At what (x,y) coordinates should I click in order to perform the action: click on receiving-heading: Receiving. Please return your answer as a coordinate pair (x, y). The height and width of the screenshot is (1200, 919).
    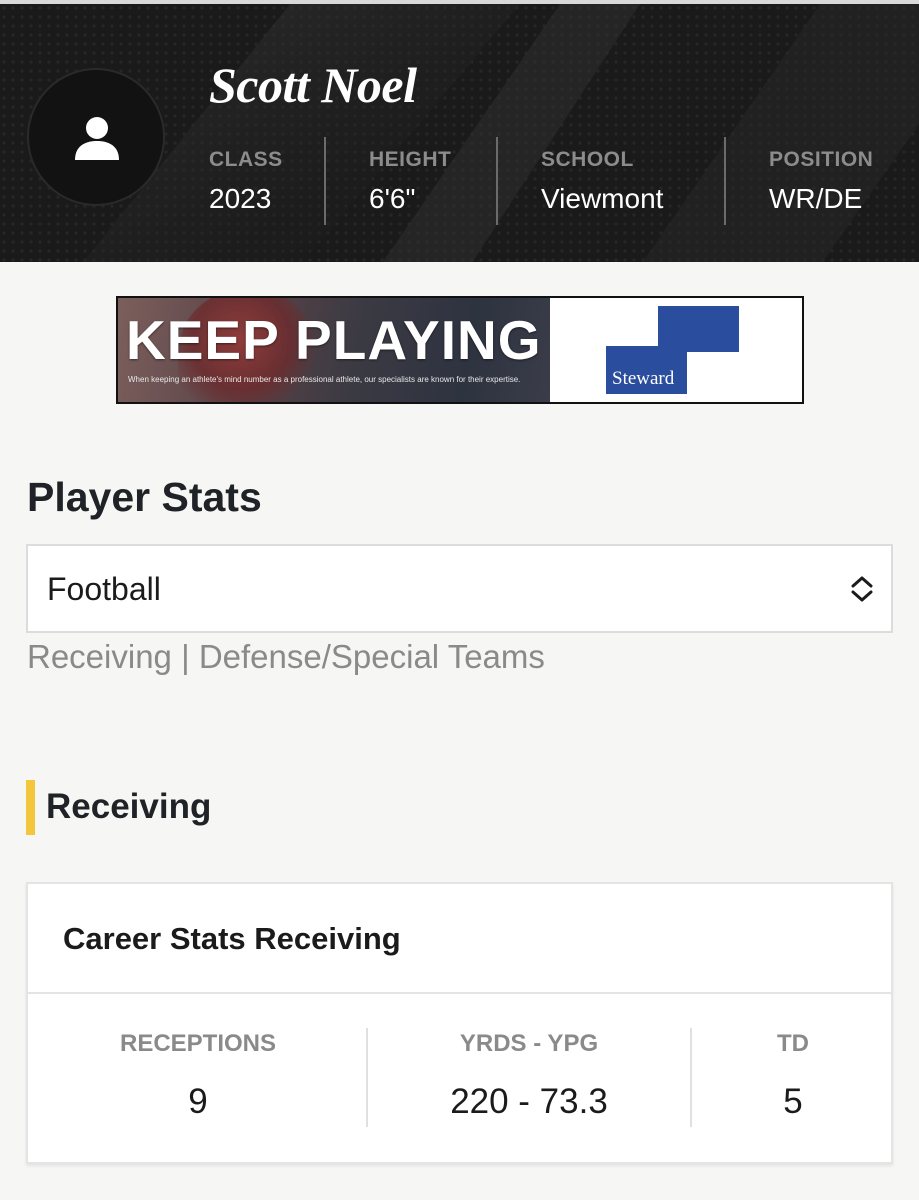
    Looking at the image, I should click on (129, 806).